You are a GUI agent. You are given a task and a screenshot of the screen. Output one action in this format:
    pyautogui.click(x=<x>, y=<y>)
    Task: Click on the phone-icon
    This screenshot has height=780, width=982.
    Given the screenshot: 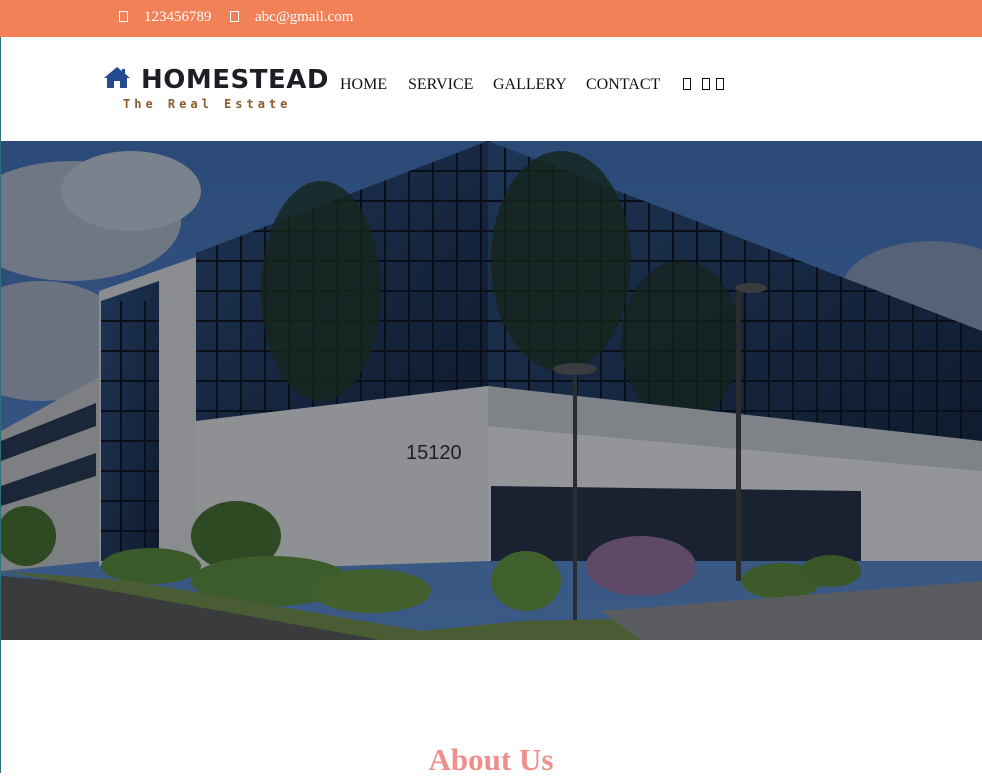 What is the action you would take?
    pyautogui.click(x=123, y=16)
    